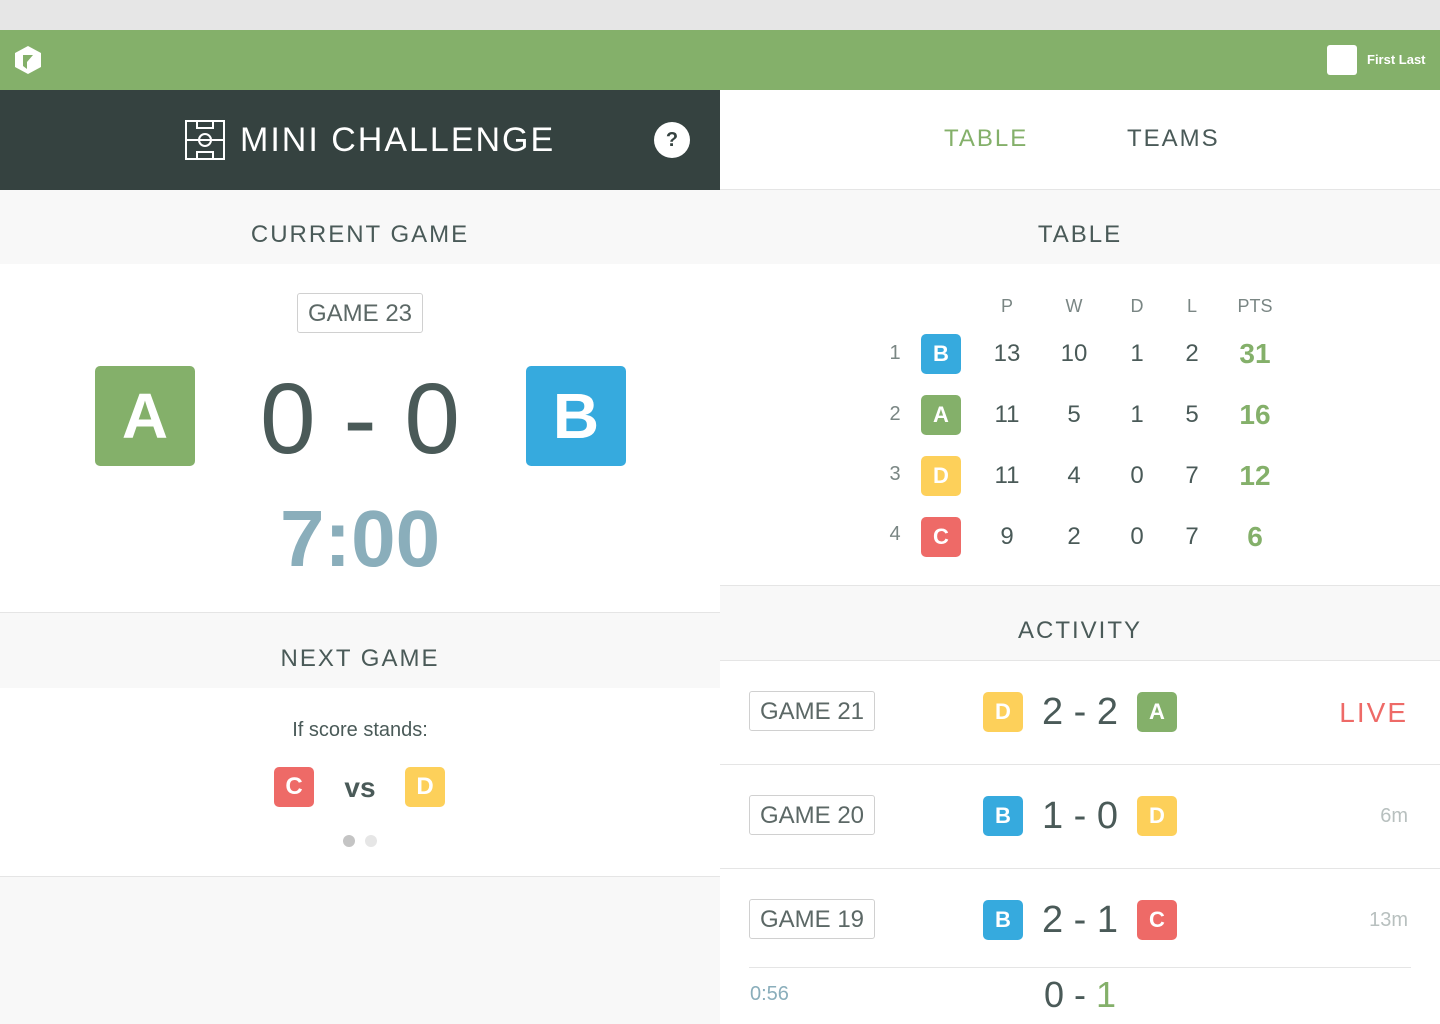 Image resolution: width=1440 pixels, height=1024 pixels. I want to click on column-header-w: W, so click(1074, 306).